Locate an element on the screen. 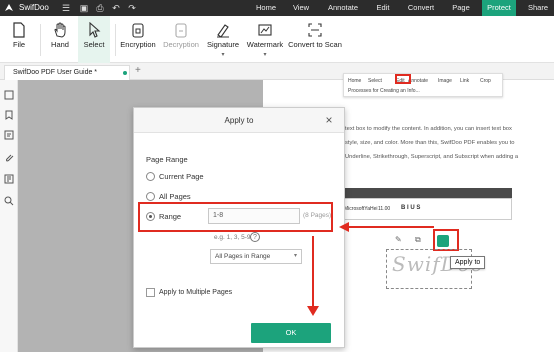 This screenshot has width=554, height=352. embedded-menu-item: Crop is located at coordinates (485, 81).